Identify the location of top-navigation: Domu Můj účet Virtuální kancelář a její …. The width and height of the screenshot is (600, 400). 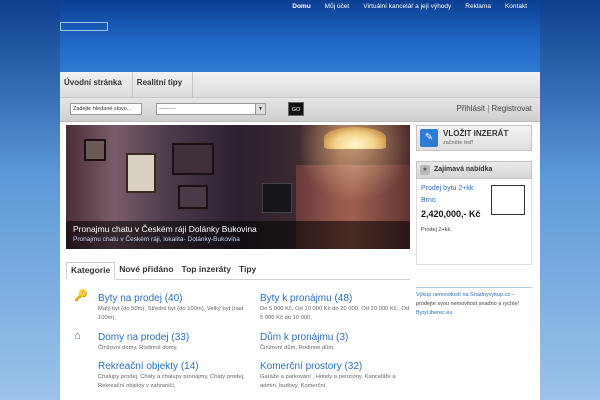
(409, 7).